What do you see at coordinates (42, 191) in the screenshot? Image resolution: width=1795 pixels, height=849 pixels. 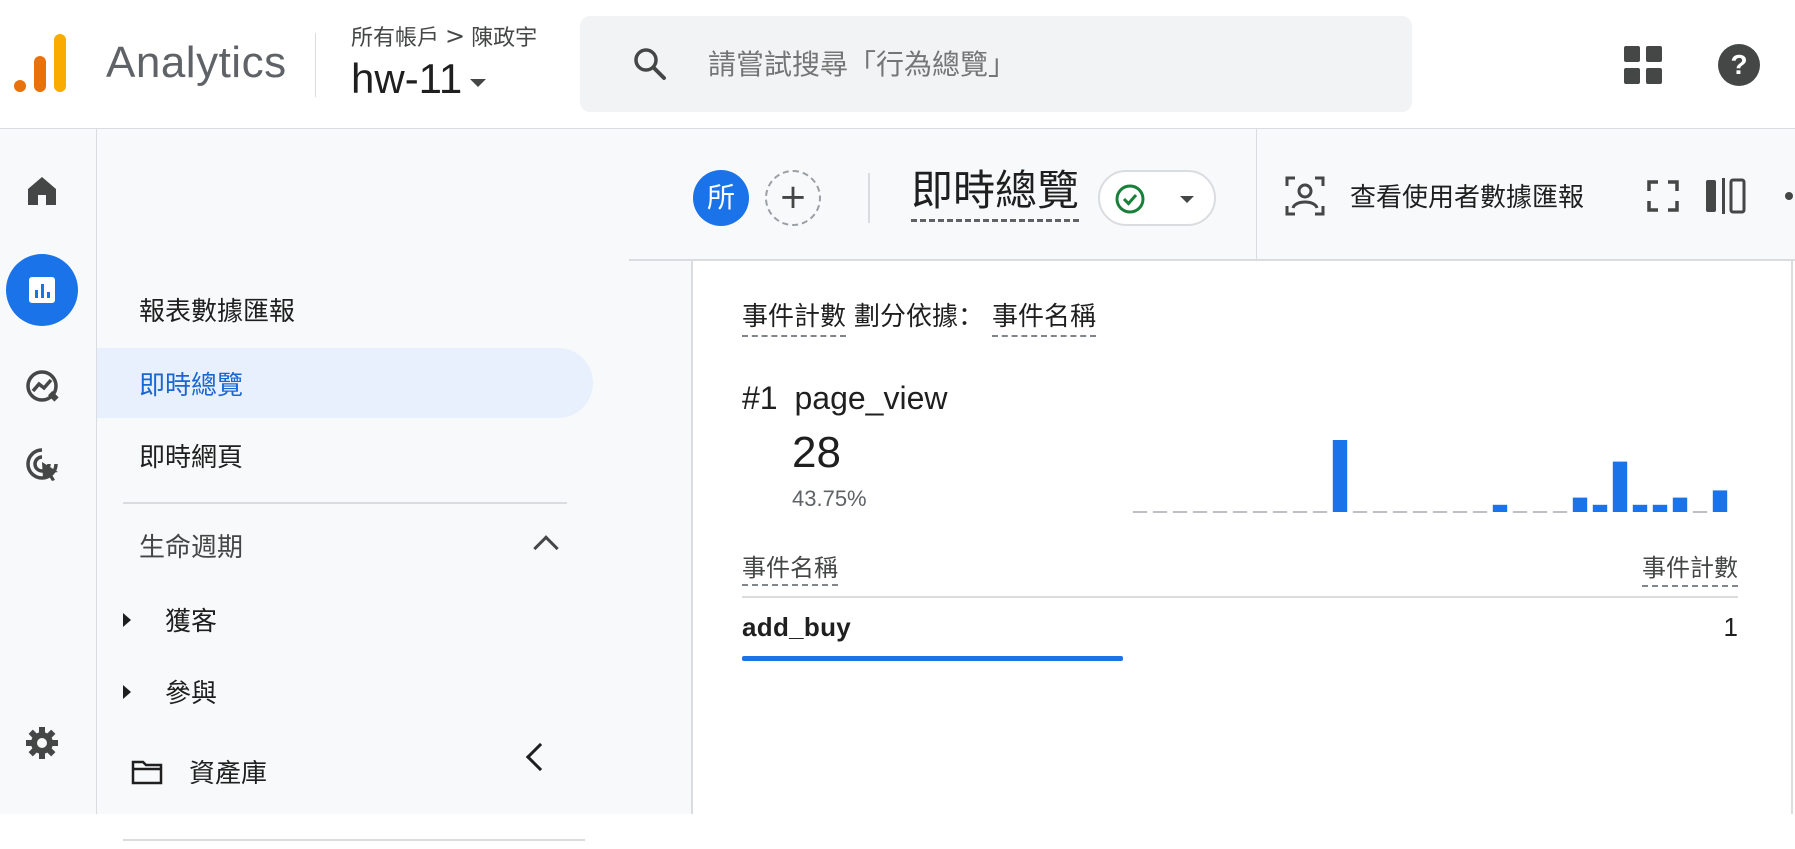 I see `home-icon` at bounding box center [42, 191].